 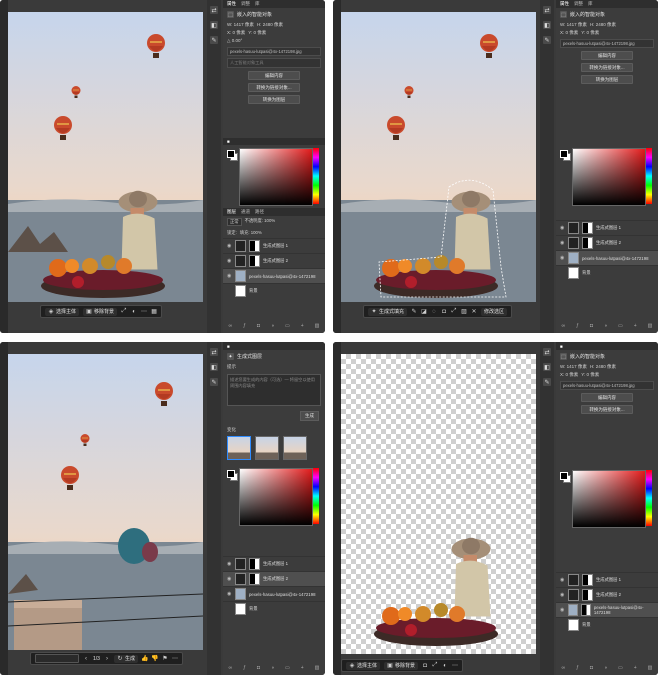 I want to click on fill-field: 填充: 100%, so click(x=251, y=233).